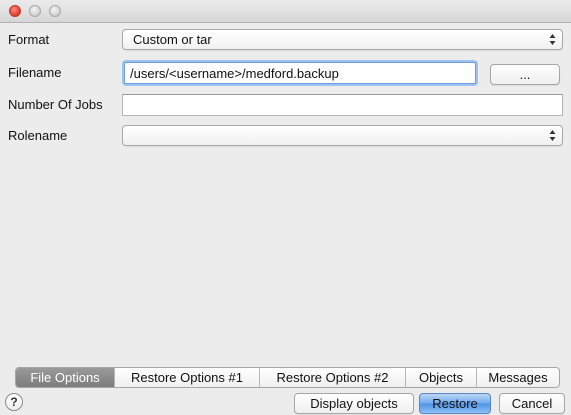 The image size is (571, 415). What do you see at coordinates (455, 403) in the screenshot?
I see `restore-button: Restore` at bounding box center [455, 403].